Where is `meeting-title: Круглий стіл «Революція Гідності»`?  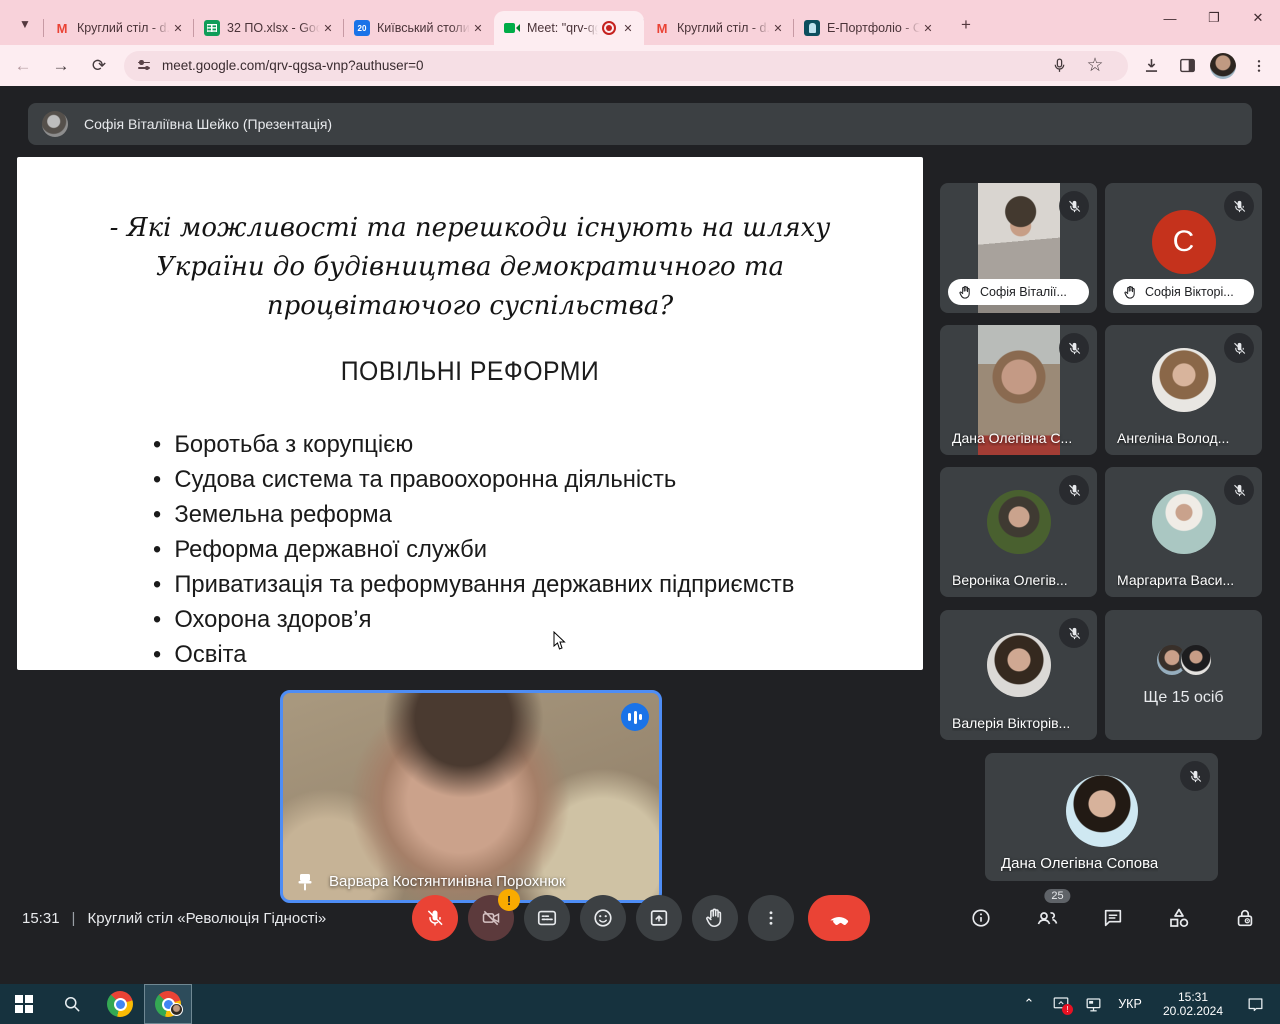 meeting-title: Круглий стіл «Революція Гідності» is located at coordinates (207, 918).